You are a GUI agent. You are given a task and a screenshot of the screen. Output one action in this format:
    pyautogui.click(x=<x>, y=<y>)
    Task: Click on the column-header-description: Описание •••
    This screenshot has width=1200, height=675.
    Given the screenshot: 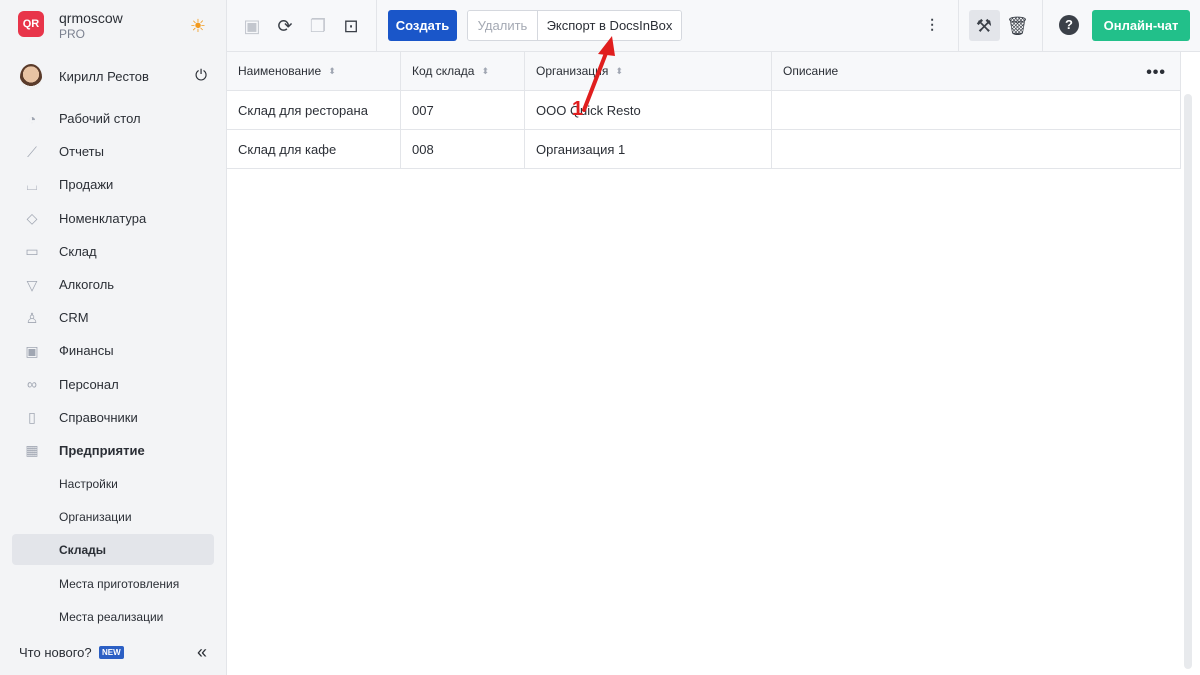 What is the action you would take?
    pyautogui.click(x=976, y=71)
    